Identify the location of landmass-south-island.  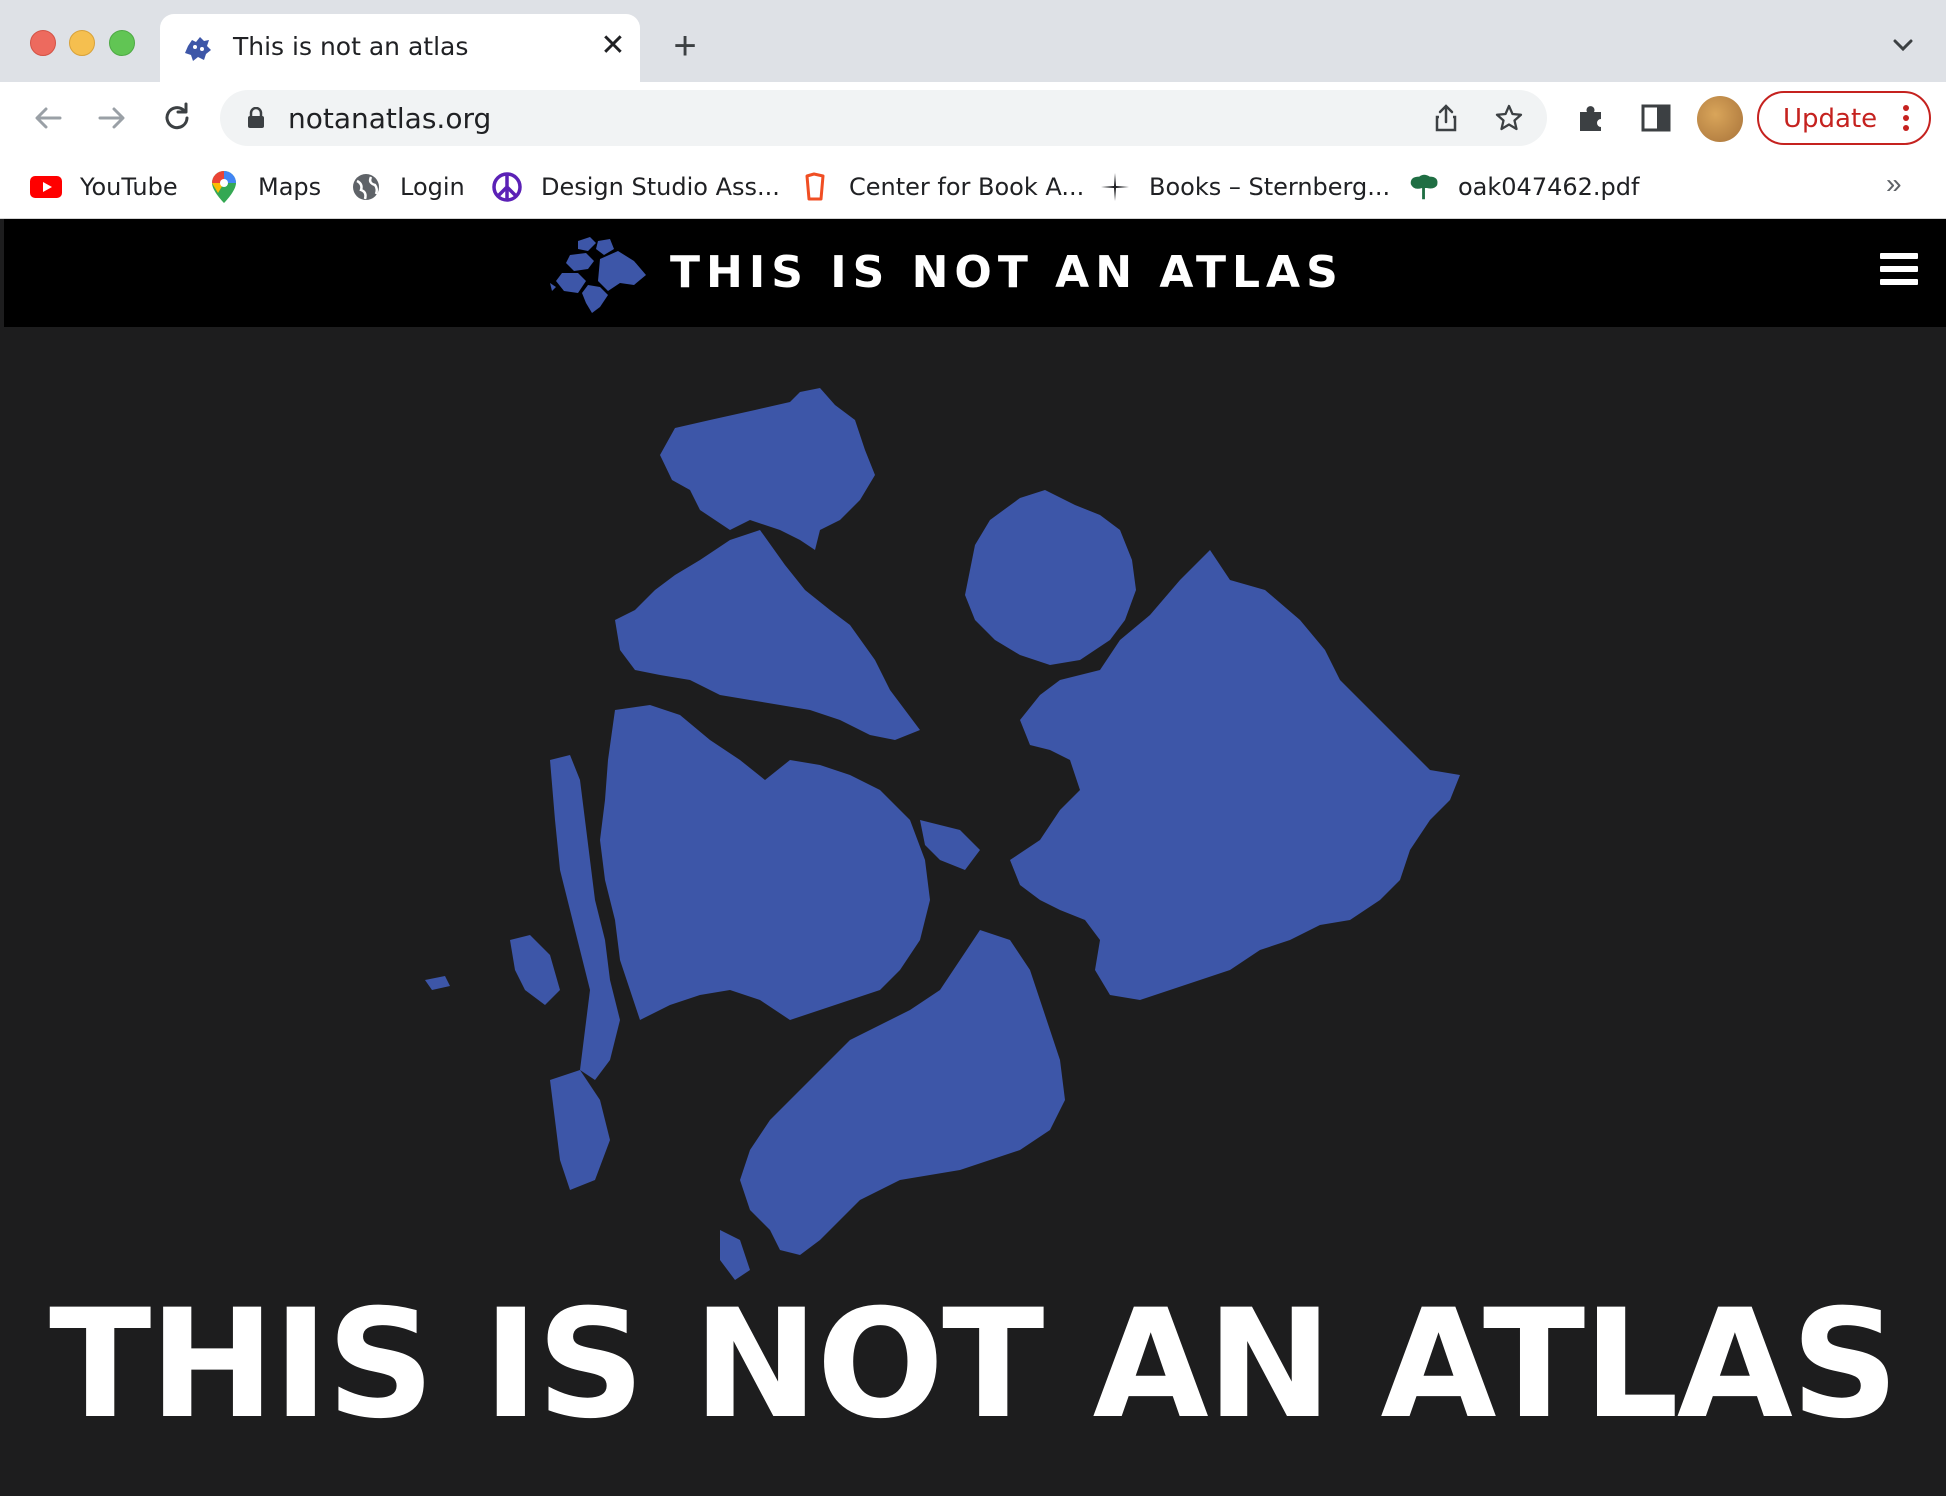
(580, 1130).